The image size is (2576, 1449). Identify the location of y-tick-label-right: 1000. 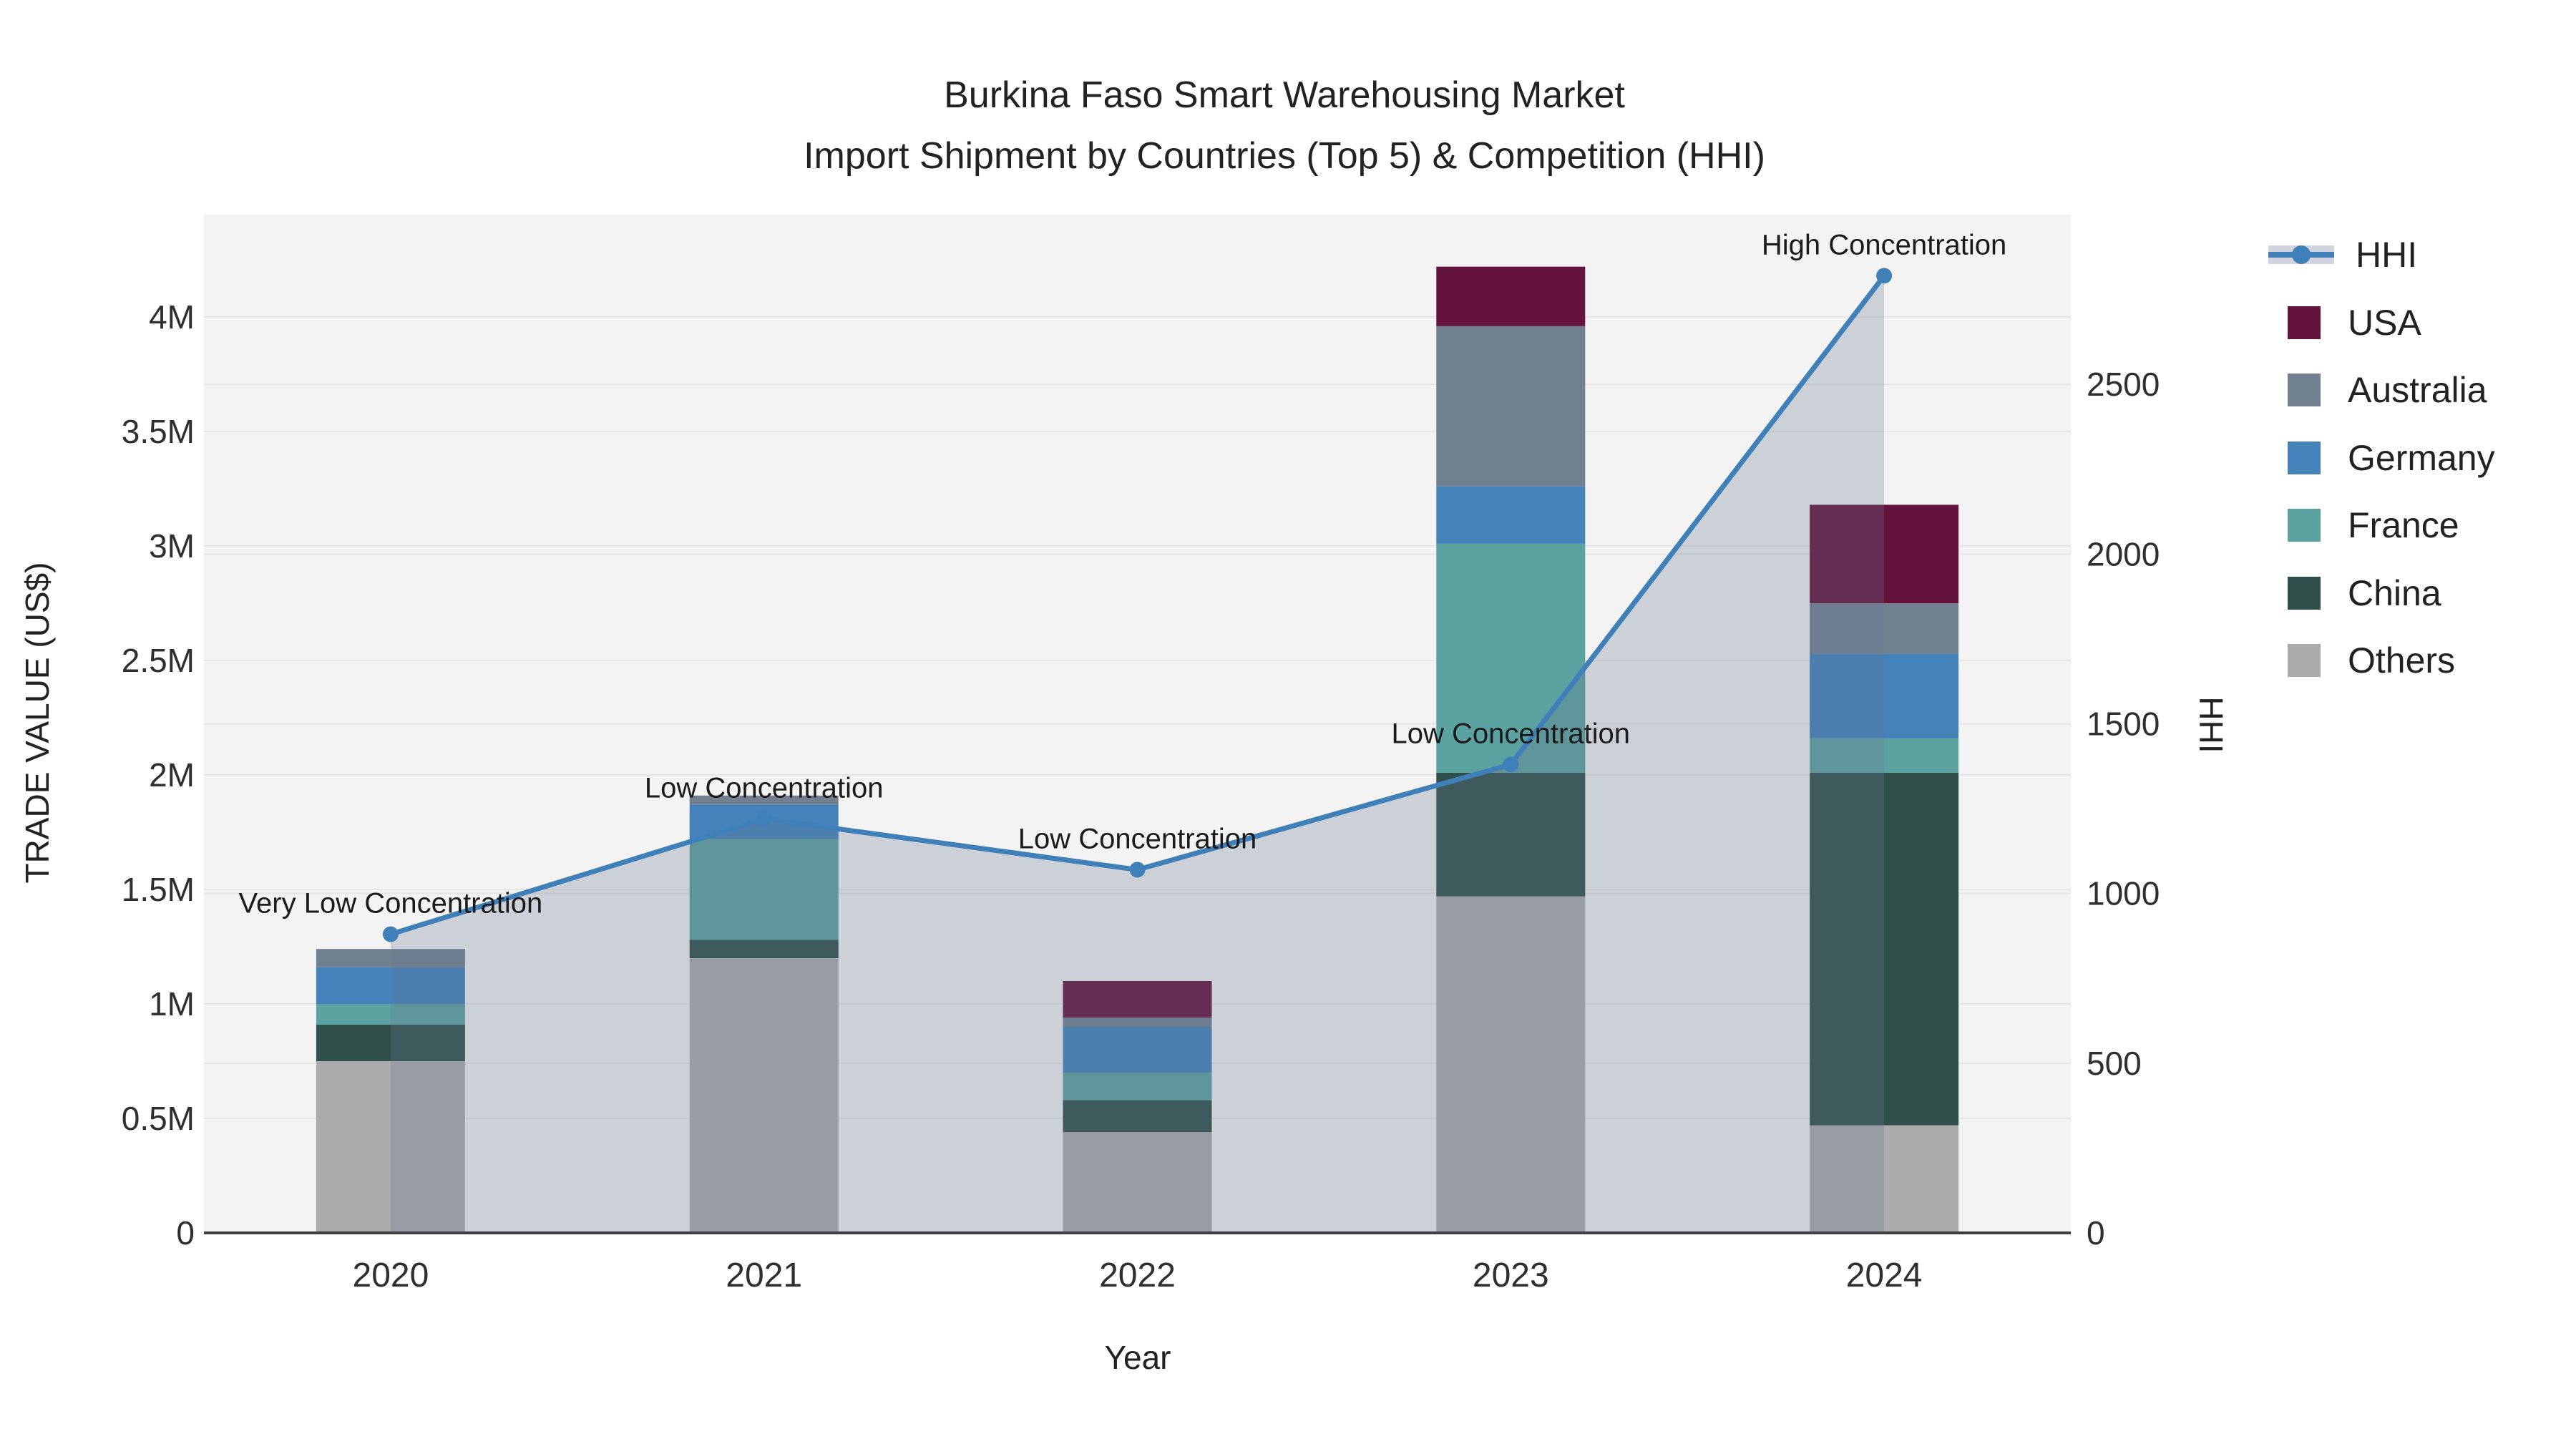
(2123, 894).